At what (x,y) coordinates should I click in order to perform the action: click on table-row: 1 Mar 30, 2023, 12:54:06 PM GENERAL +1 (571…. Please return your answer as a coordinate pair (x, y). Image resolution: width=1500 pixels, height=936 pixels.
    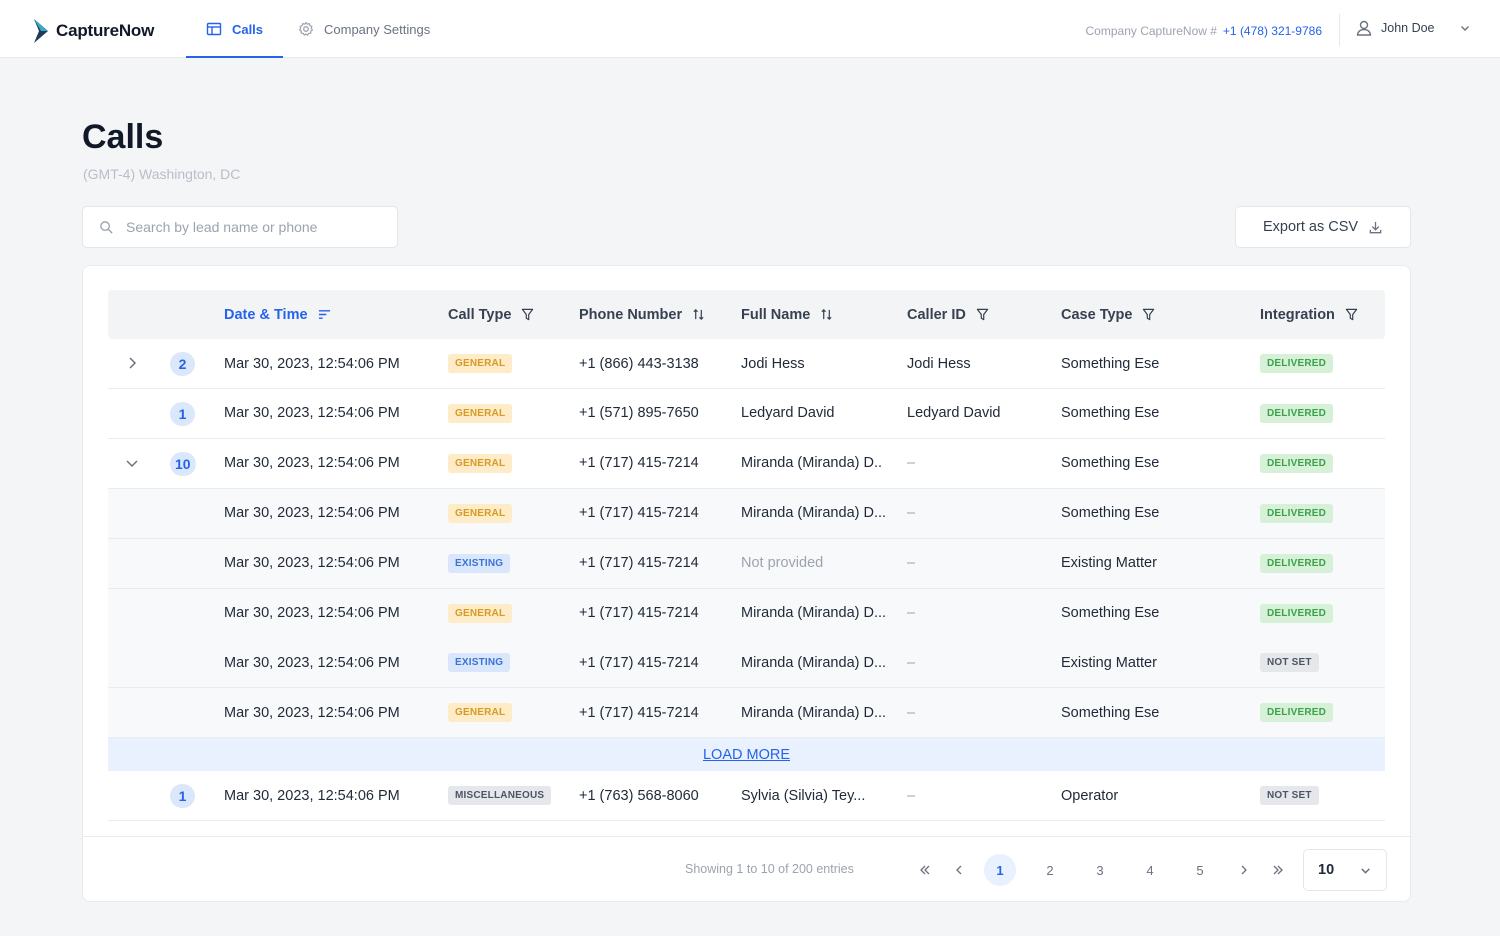
    Looking at the image, I should click on (746, 414).